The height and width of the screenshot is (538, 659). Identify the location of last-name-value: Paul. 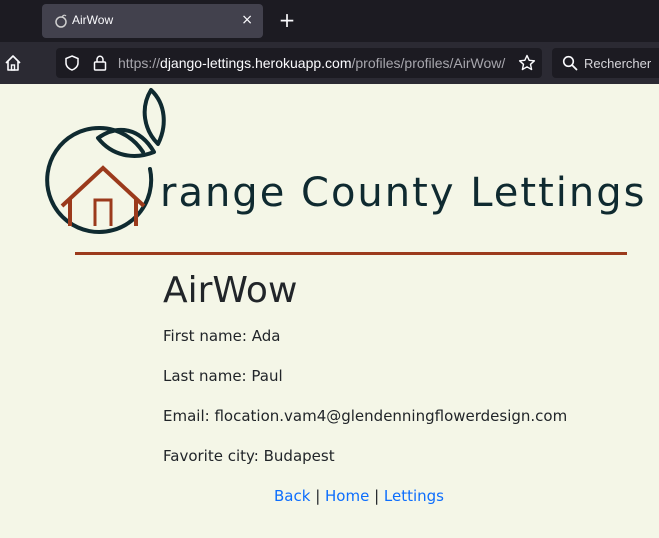
(267, 376).